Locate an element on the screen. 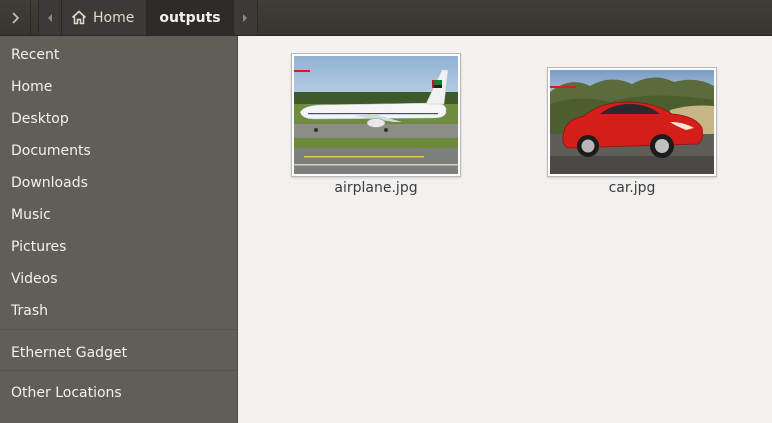  path-bar: Home outputs is located at coordinates (148, 17).